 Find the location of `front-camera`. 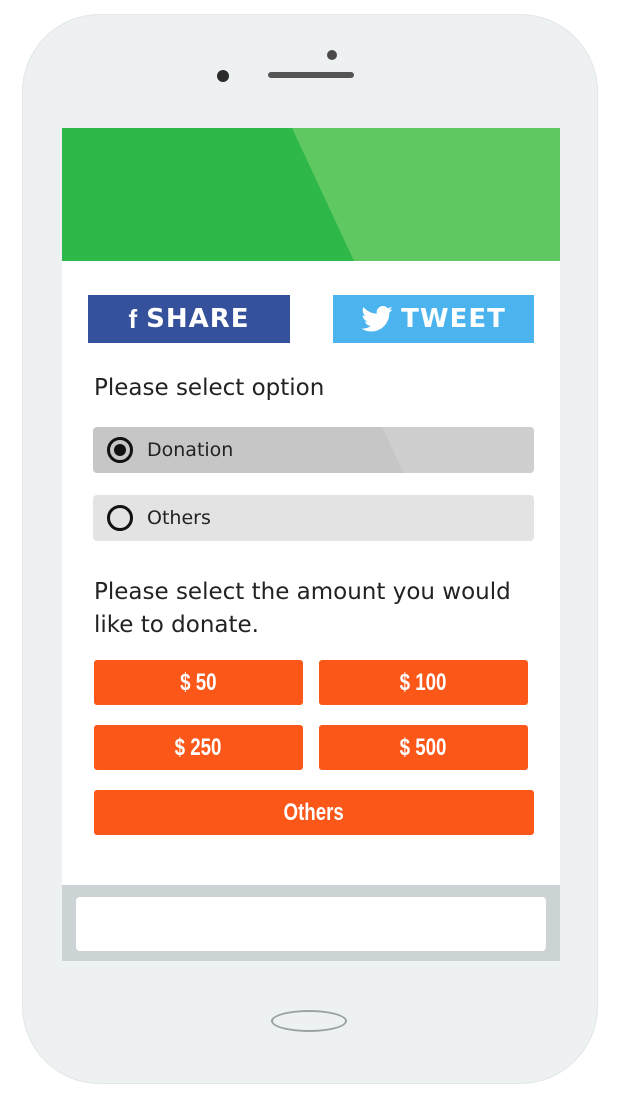

front-camera is located at coordinates (223, 76).